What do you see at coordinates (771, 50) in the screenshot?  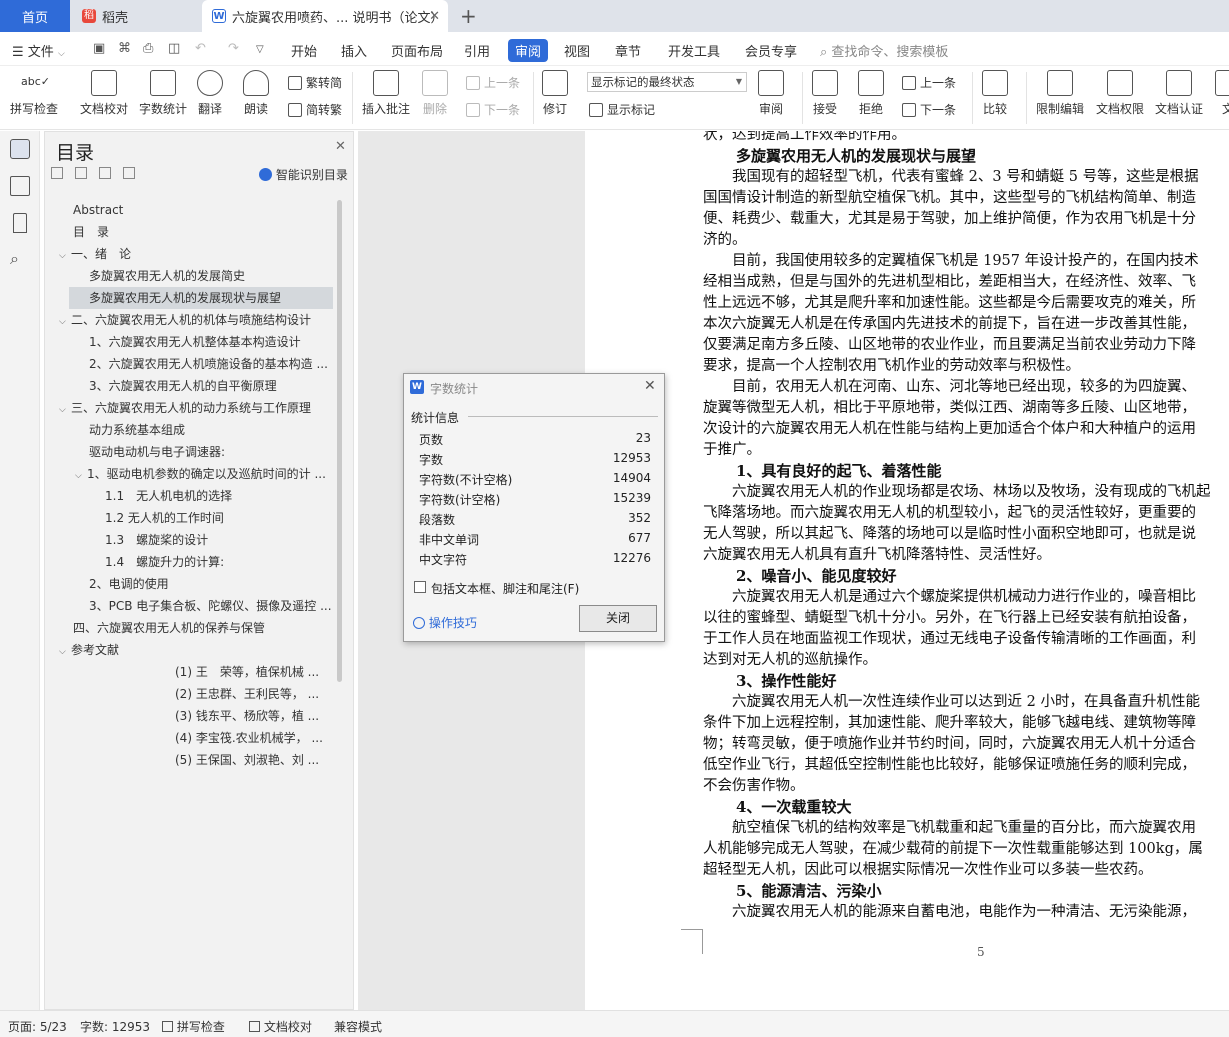 I see `menu-member: 会员专享` at bounding box center [771, 50].